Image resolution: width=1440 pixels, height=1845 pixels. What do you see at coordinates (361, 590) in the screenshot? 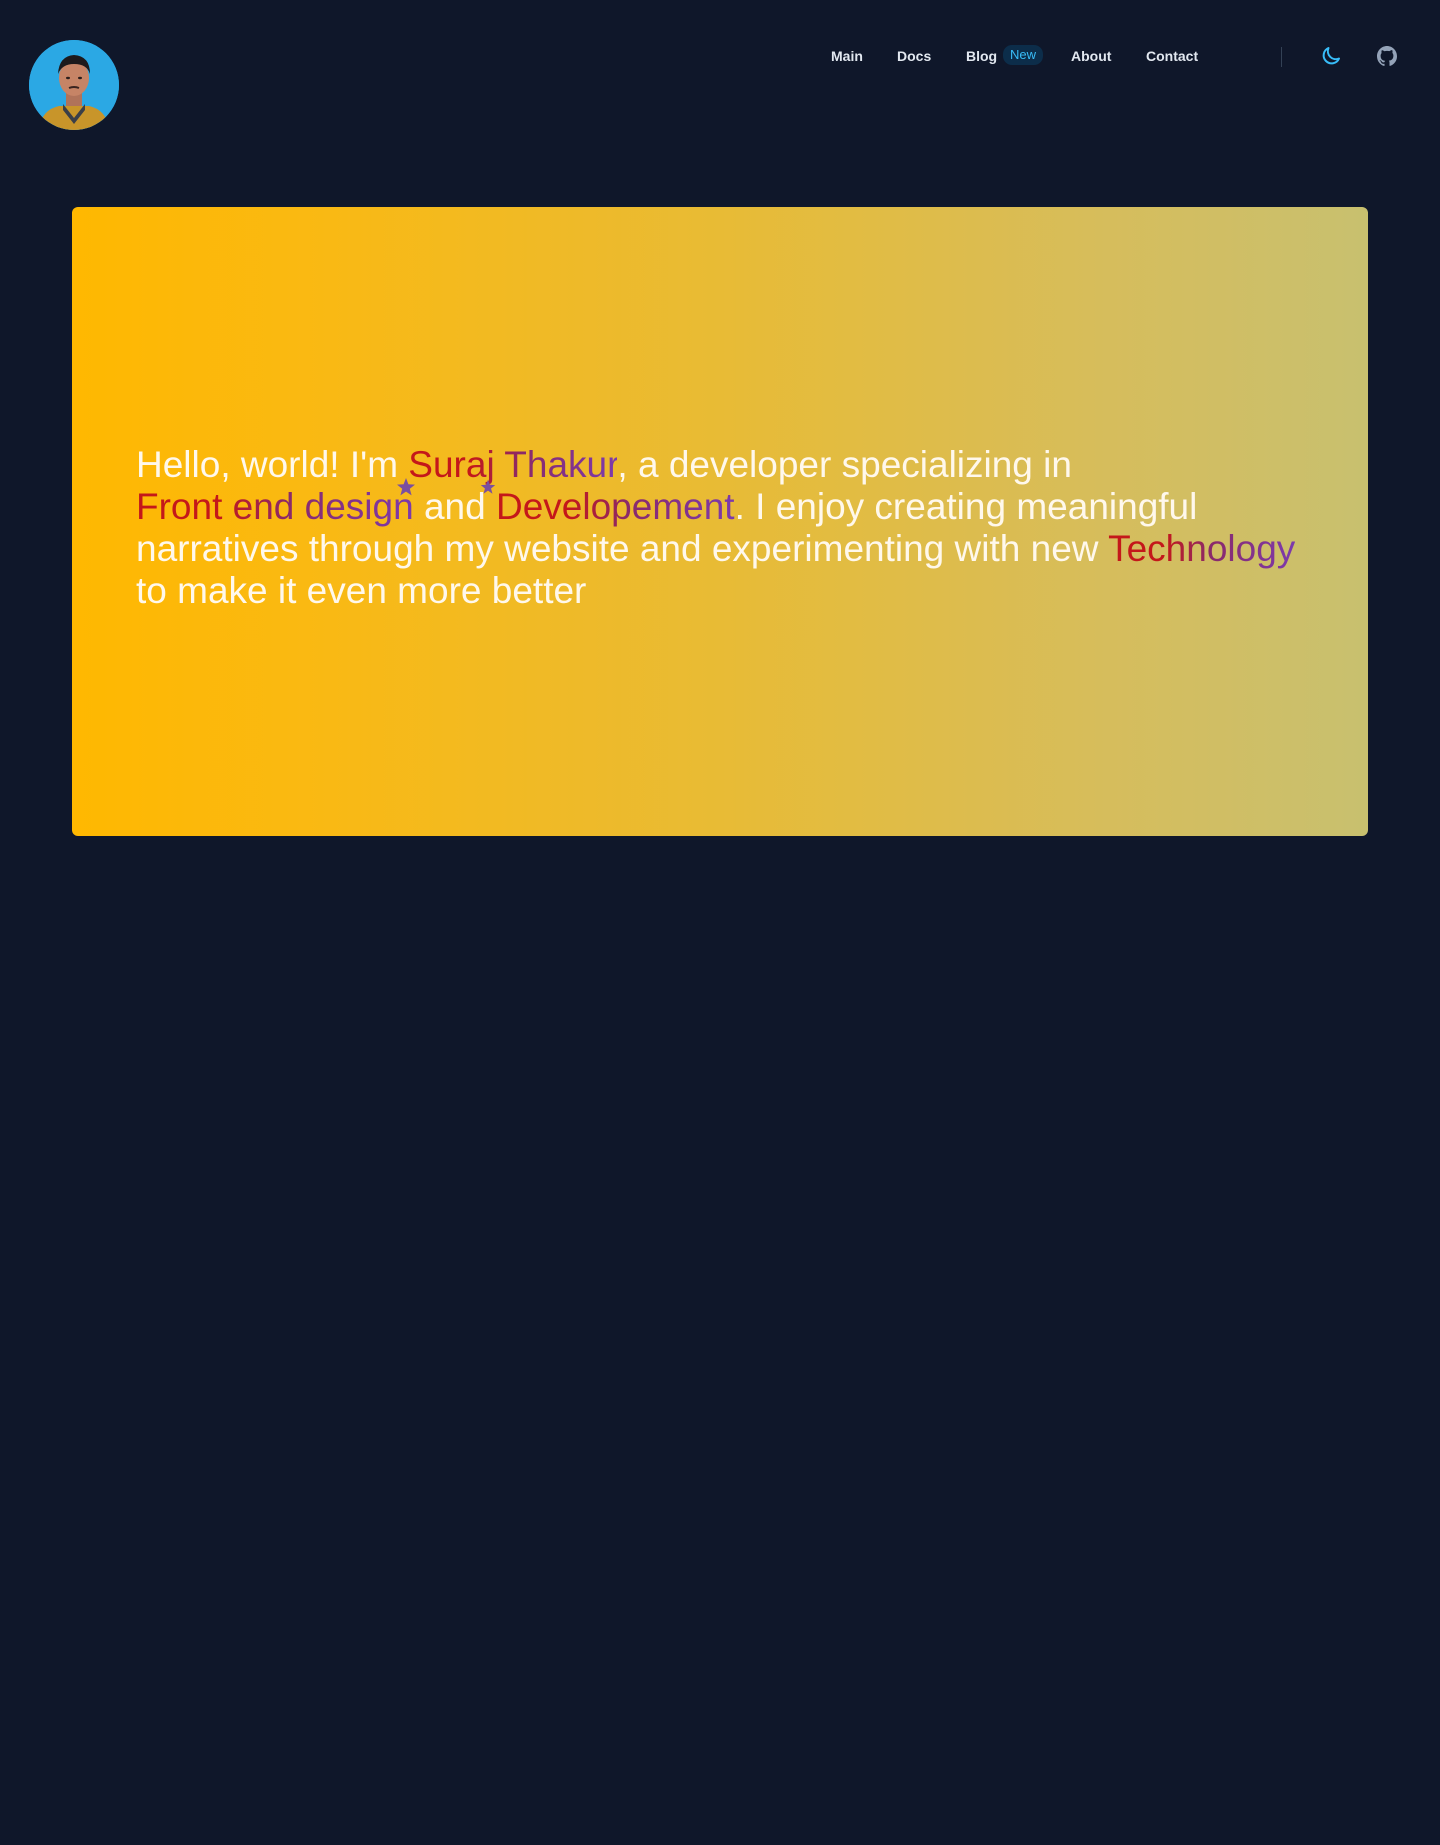
I see `hero-text-plain: to make it even more better` at bounding box center [361, 590].